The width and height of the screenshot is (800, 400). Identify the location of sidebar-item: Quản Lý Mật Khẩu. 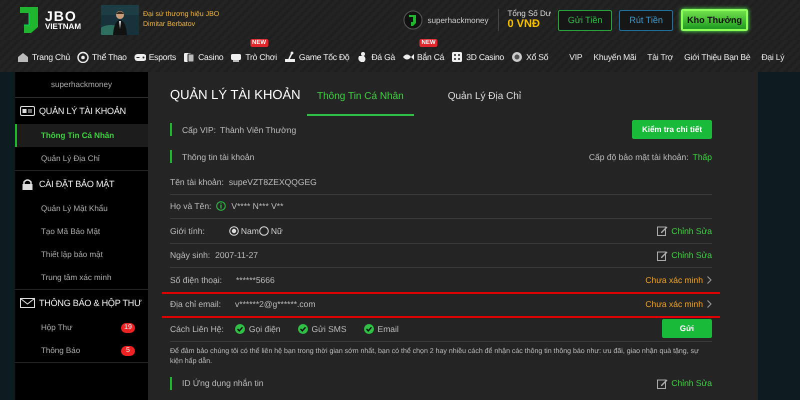
(81, 208).